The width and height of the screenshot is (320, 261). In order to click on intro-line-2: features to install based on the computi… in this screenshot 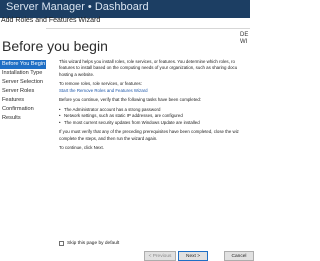, I will do `click(148, 68)`.